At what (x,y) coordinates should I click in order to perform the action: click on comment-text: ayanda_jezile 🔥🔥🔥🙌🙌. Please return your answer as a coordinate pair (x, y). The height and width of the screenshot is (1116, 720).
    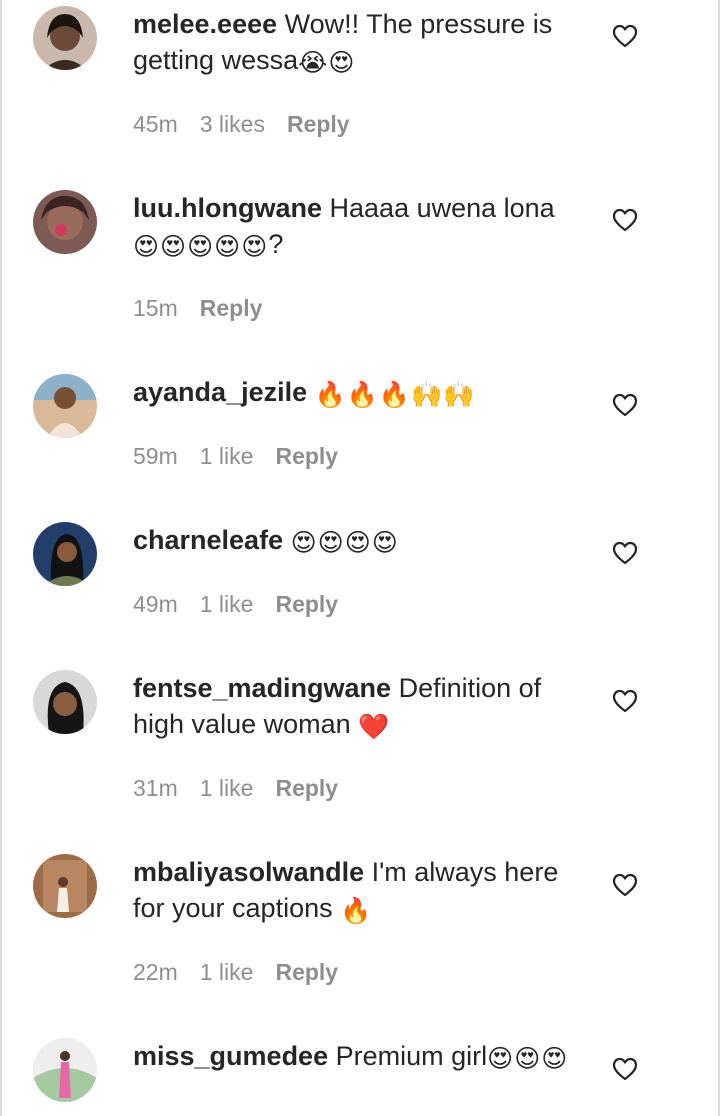
    Looking at the image, I should click on (360, 392).